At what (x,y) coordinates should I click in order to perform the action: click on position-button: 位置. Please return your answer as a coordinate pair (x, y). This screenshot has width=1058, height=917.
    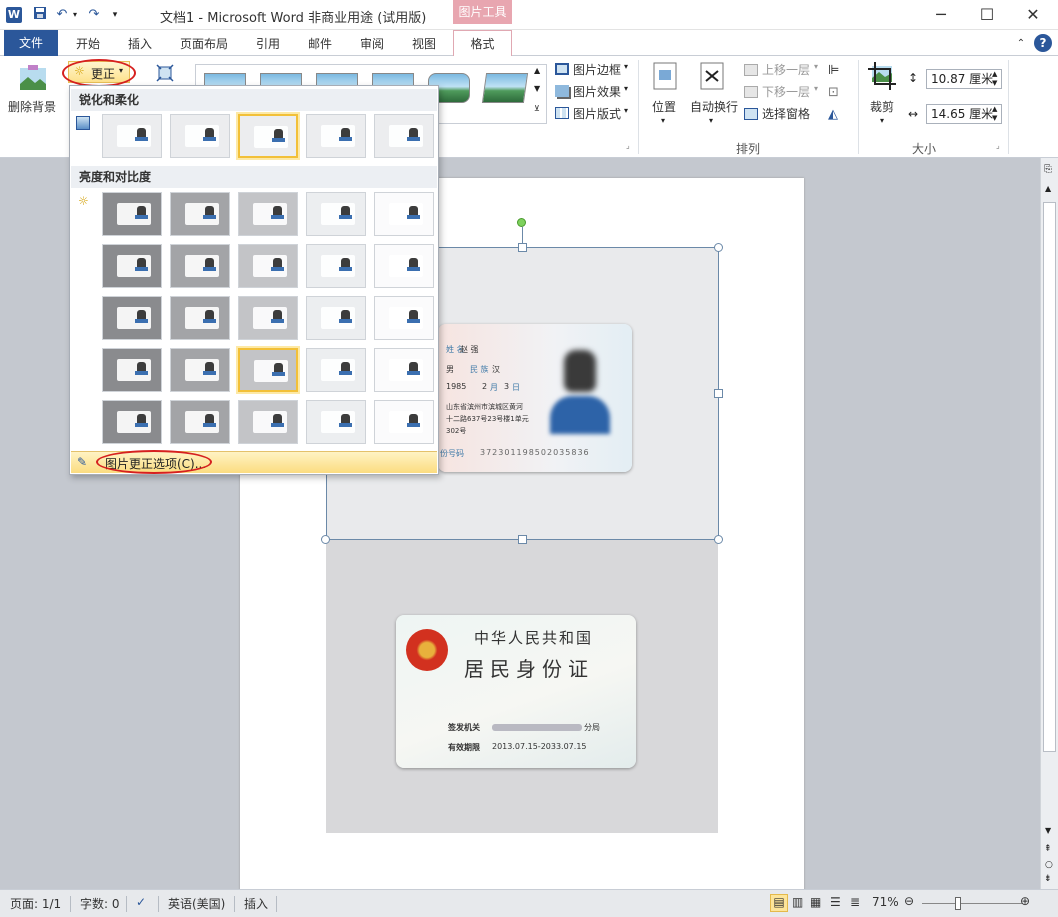
    Looking at the image, I should click on (664, 106).